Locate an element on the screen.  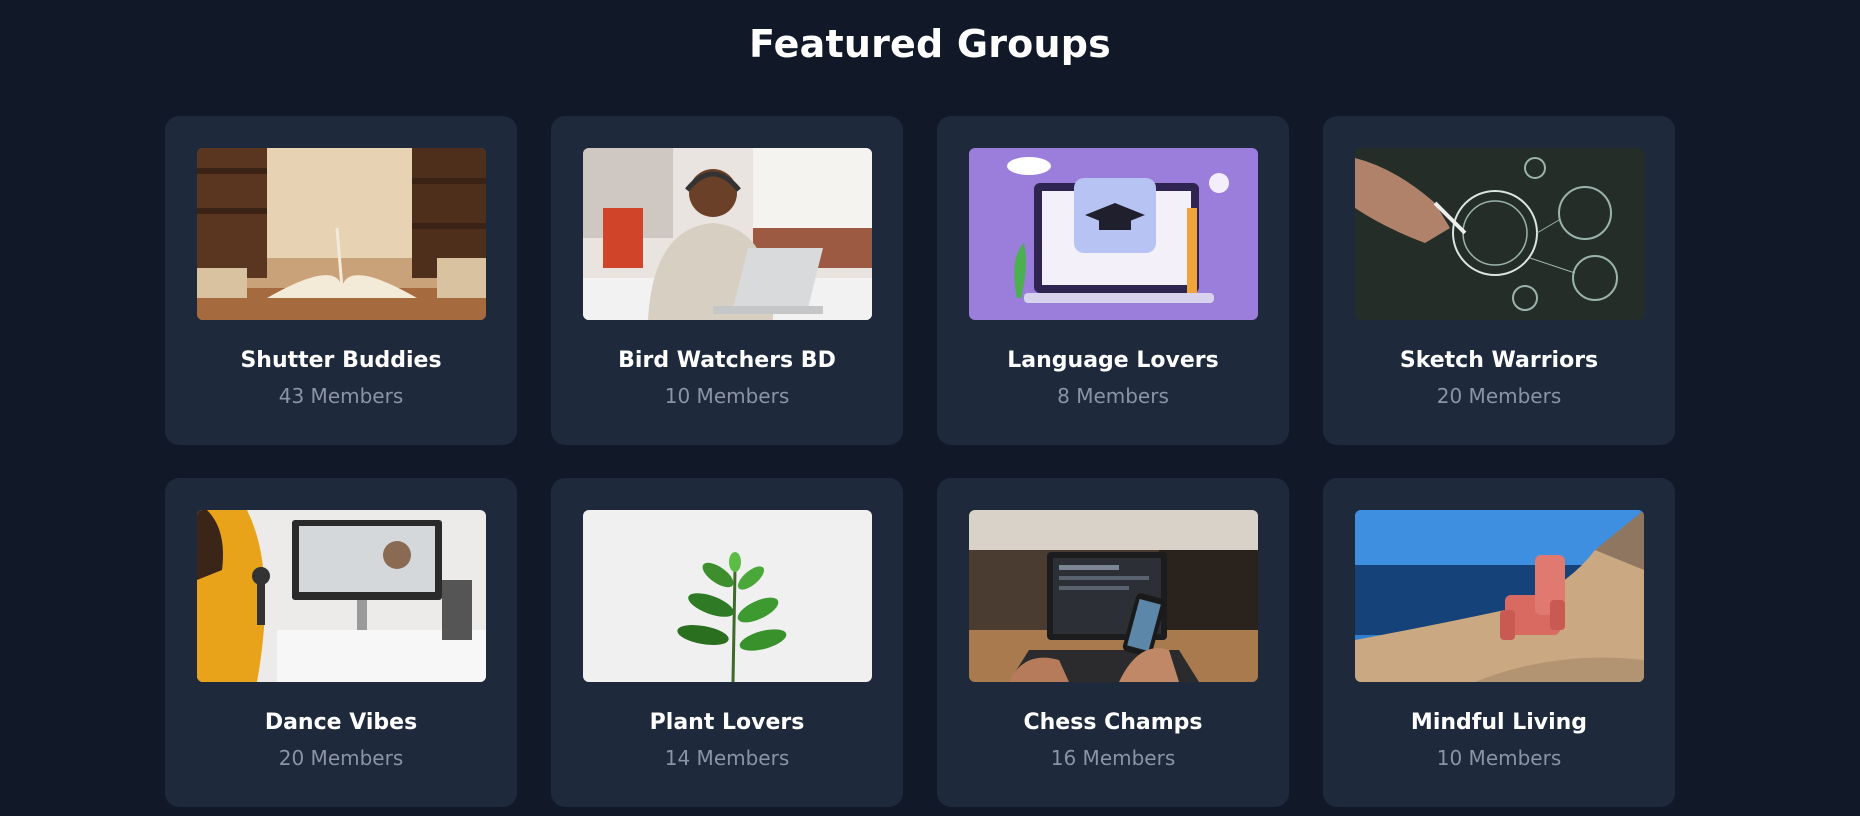
group-image-books-library is located at coordinates (341, 234).